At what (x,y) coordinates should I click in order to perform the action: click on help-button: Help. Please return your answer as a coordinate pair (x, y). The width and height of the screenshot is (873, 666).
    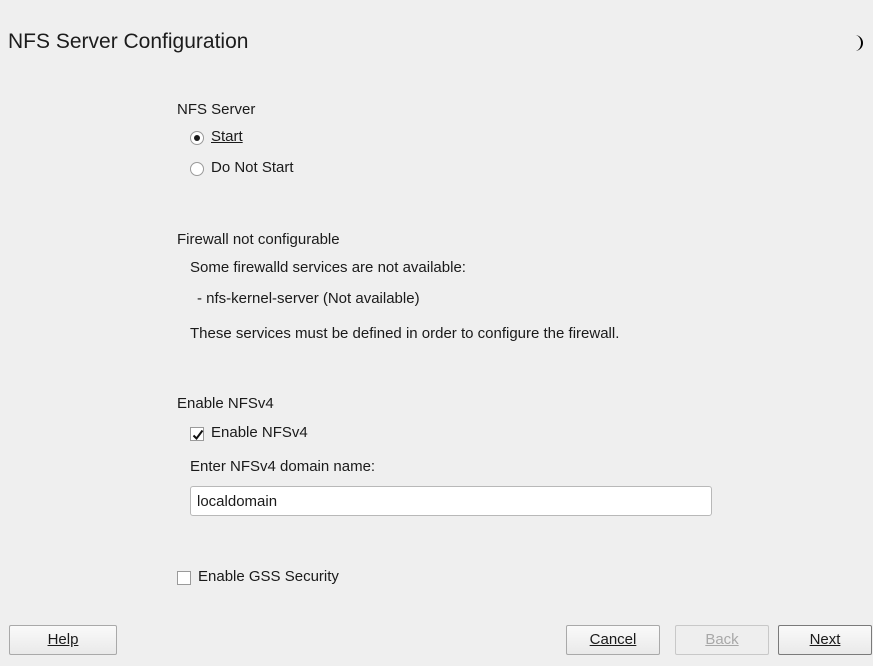
    Looking at the image, I should click on (63, 640).